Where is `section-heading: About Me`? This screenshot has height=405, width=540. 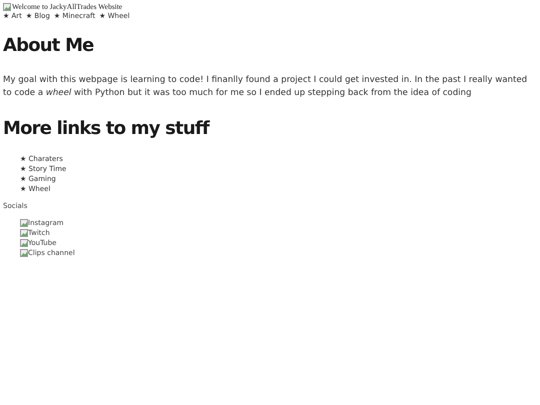 section-heading: About Me is located at coordinates (49, 46).